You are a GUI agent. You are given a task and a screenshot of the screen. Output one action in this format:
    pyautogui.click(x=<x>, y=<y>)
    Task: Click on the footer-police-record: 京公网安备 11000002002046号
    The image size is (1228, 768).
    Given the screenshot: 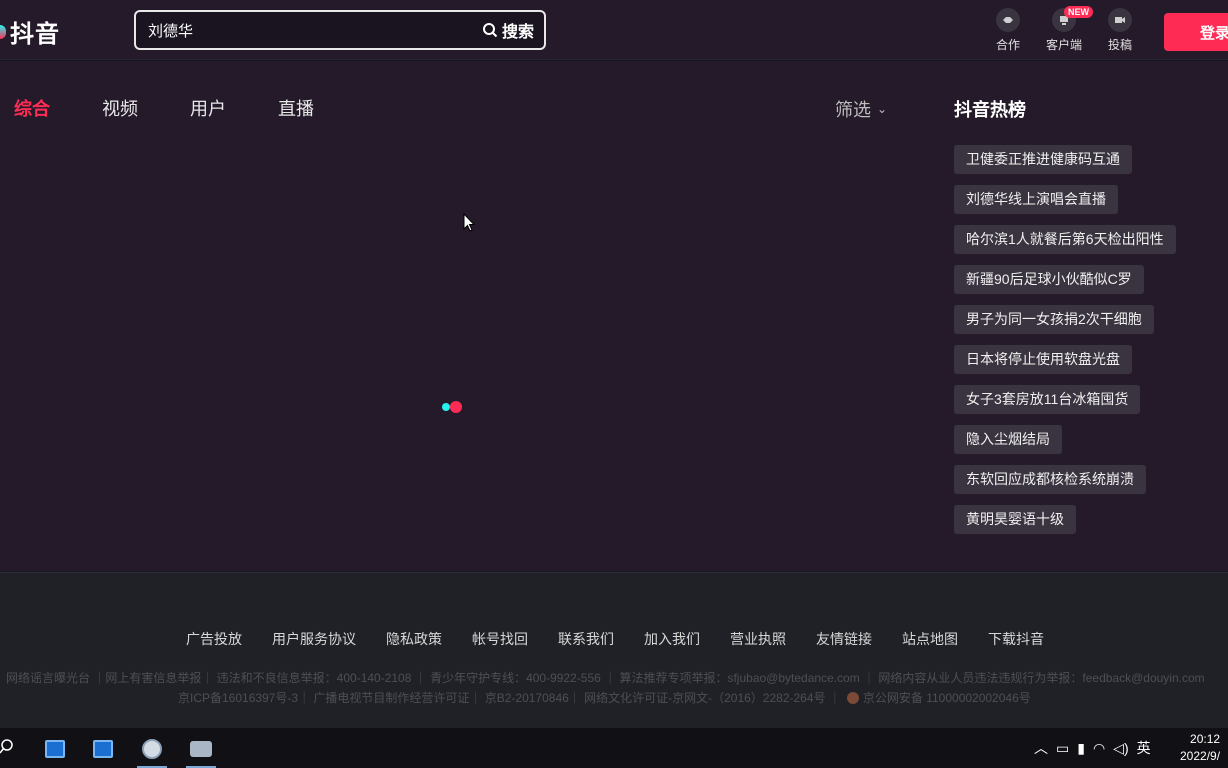 What is the action you would take?
    pyautogui.click(x=947, y=697)
    